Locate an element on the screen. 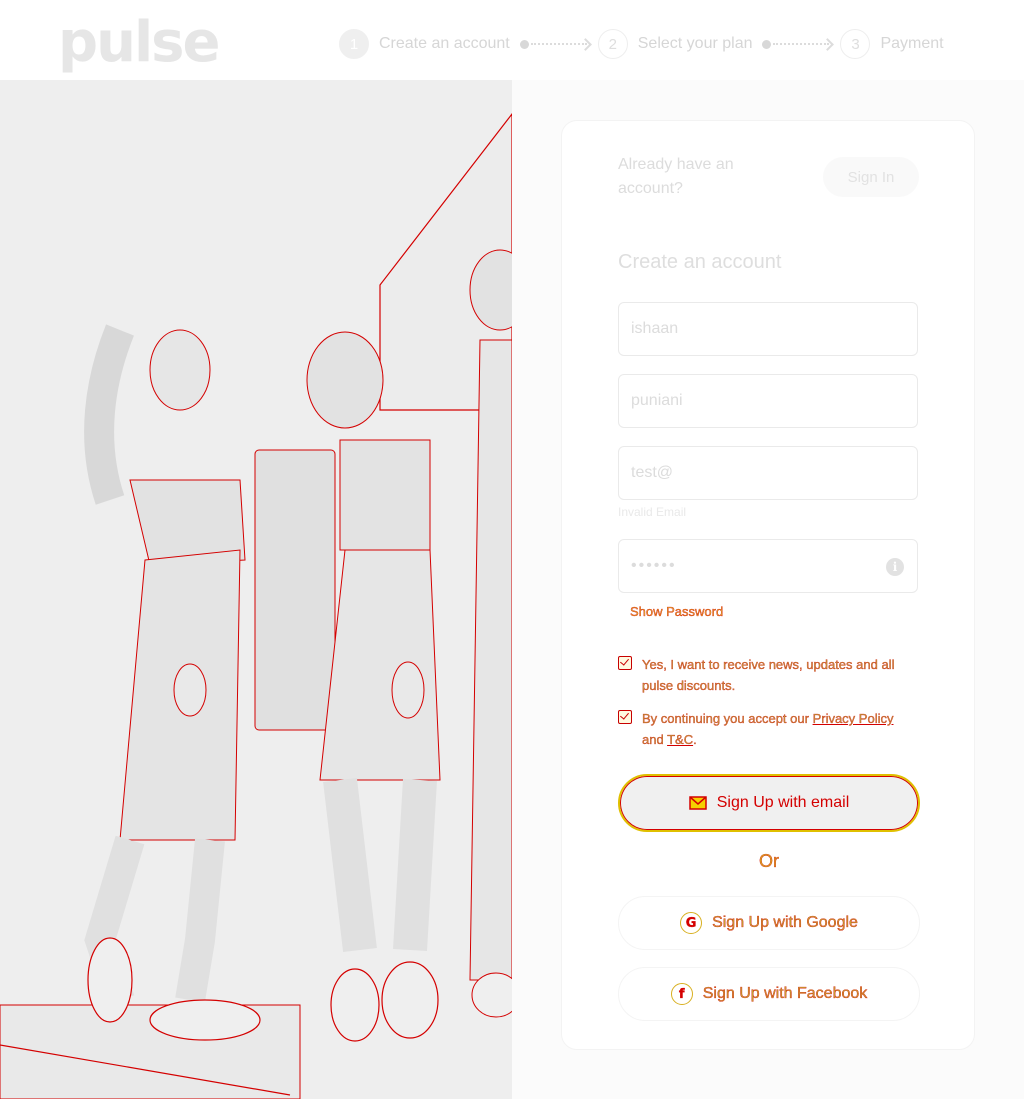 The height and width of the screenshot is (1099, 1024). mail-icon is located at coordinates (698, 803).